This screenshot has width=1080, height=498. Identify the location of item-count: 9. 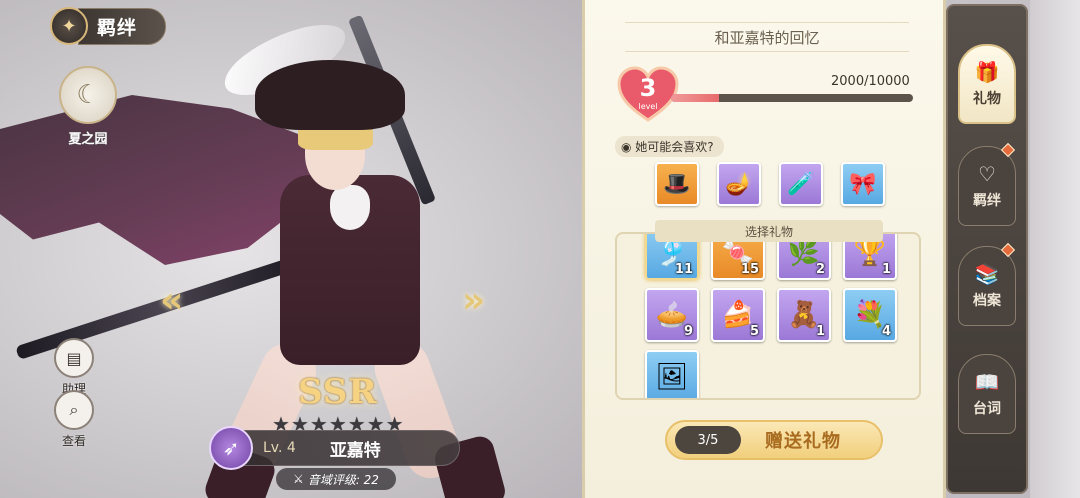
(688, 331).